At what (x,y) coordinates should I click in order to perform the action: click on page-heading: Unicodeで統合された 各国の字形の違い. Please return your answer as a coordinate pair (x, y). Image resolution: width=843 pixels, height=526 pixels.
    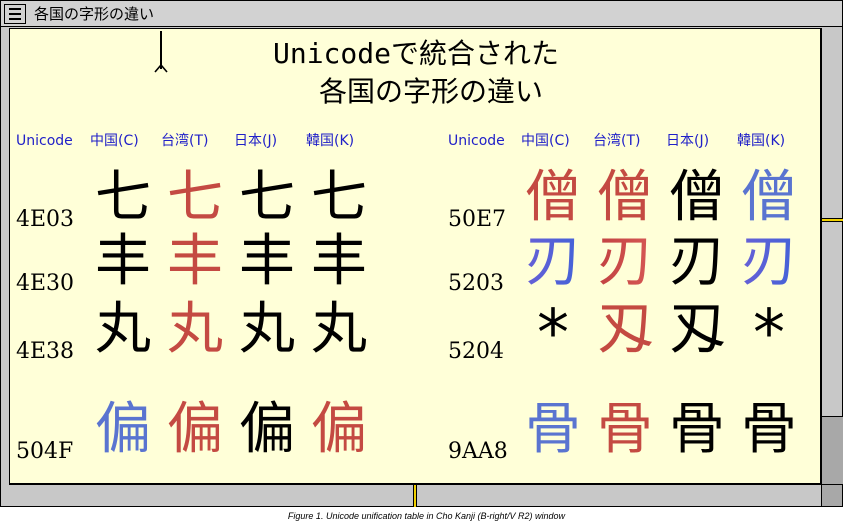
    Looking at the image, I should click on (415, 73).